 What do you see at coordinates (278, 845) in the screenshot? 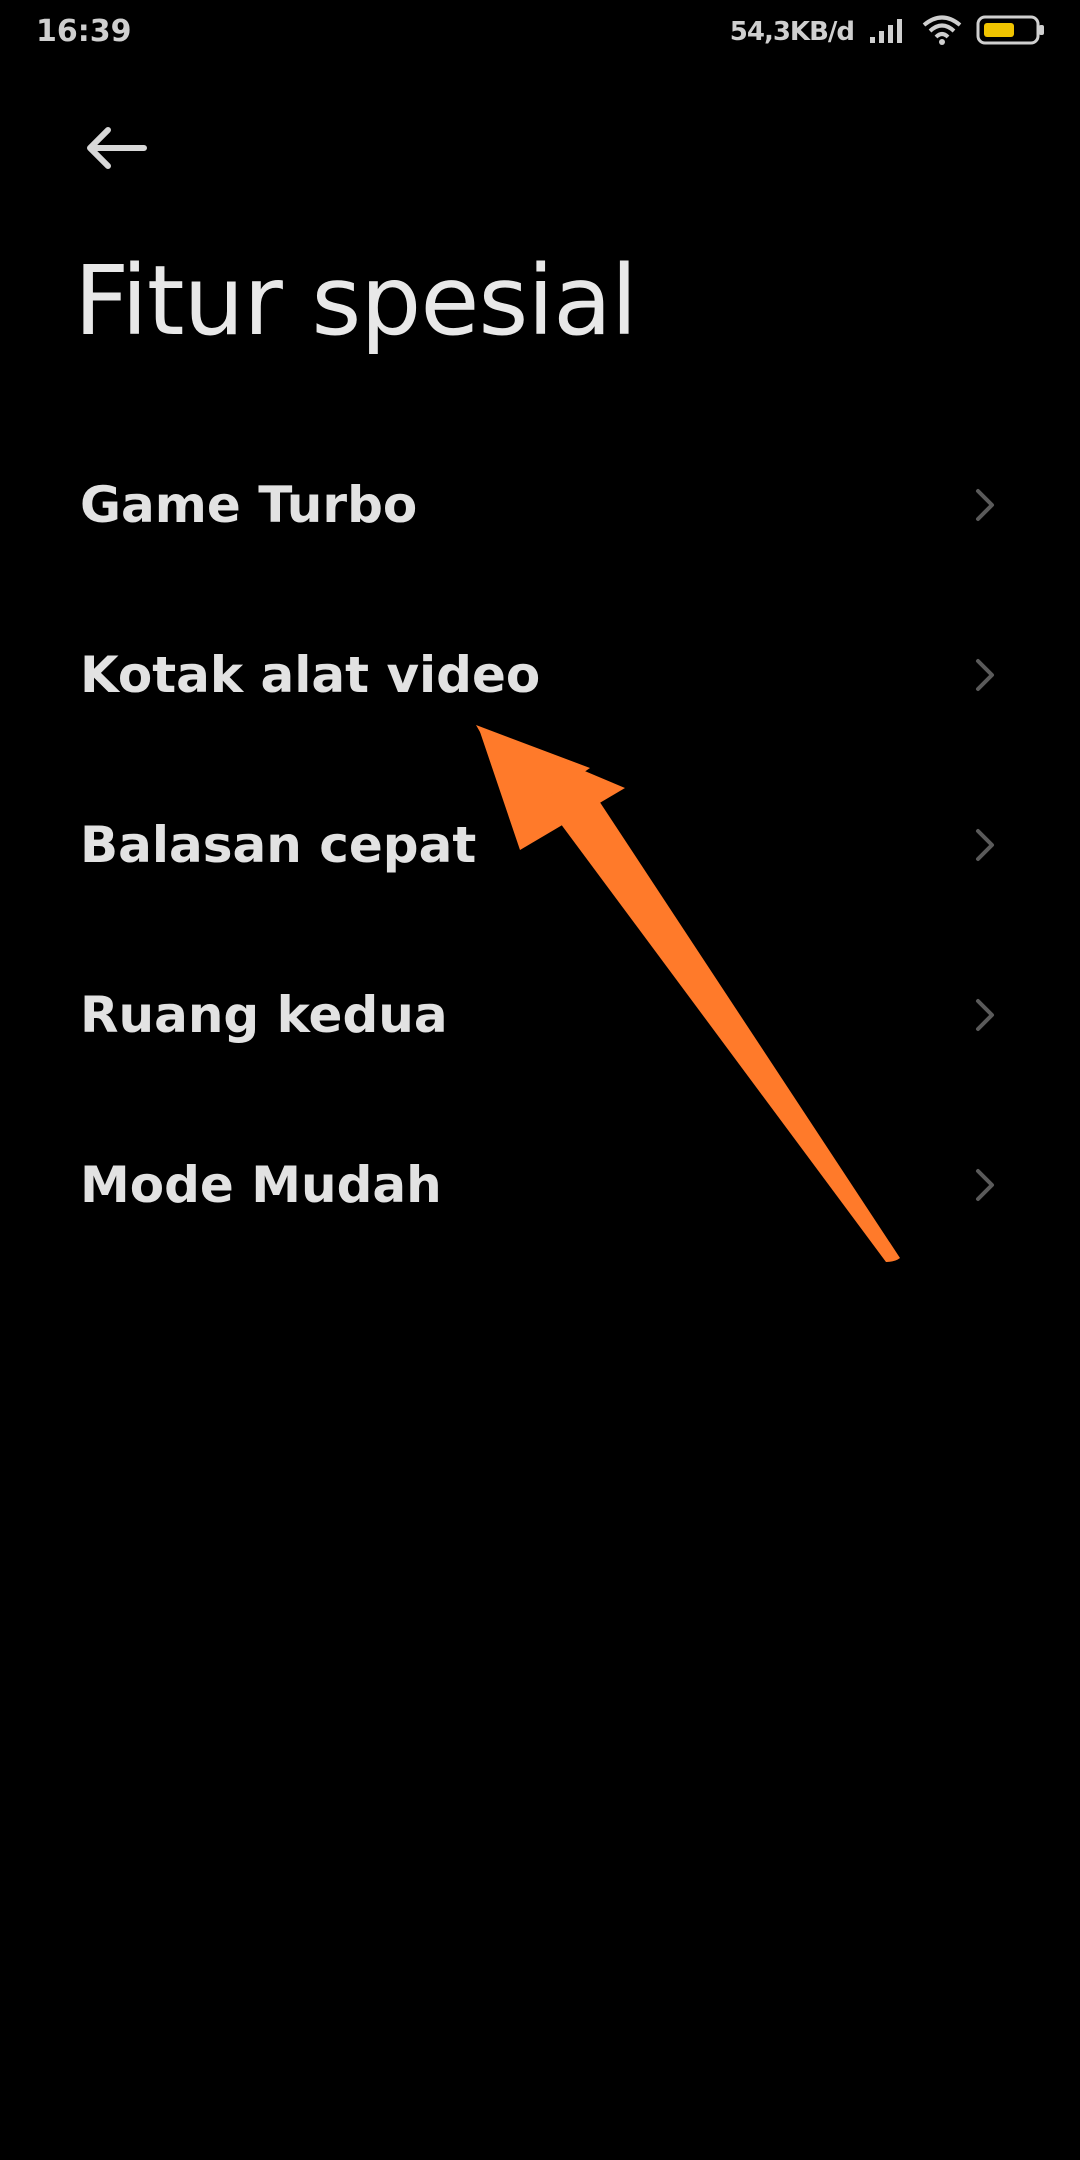
I see `menu-item-label: Balasan cepat` at bounding box center [278, 845].